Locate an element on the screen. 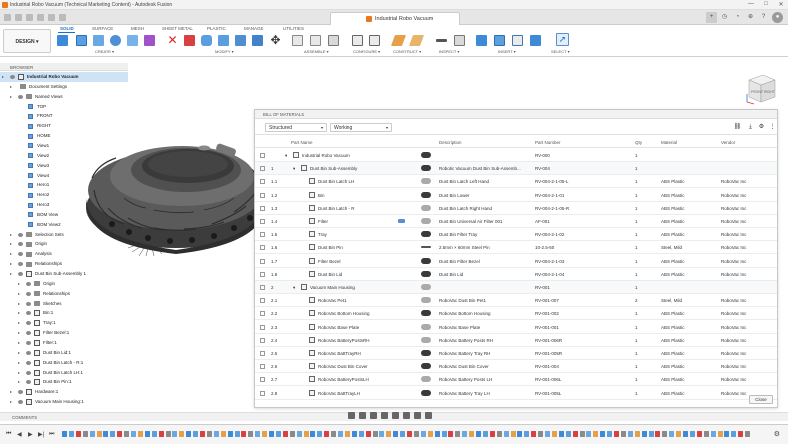 The width and height of the screenshot is (788, 444). construct-menu: CONSTRUCT ▾ is located at coordinates (407, 51).